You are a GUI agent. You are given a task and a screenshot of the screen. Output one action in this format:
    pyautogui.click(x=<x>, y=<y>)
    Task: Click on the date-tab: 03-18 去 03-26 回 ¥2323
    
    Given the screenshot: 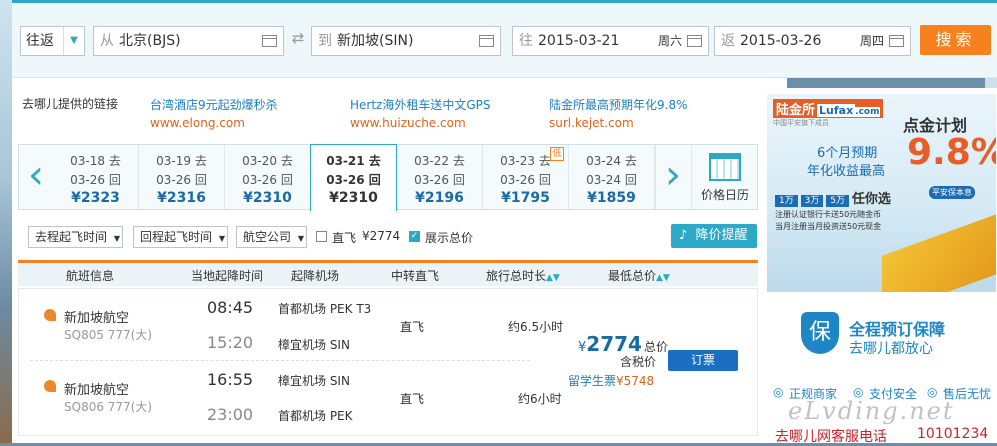 What is the action you would take?
    pyautogui.click(x=96, y=177)
    